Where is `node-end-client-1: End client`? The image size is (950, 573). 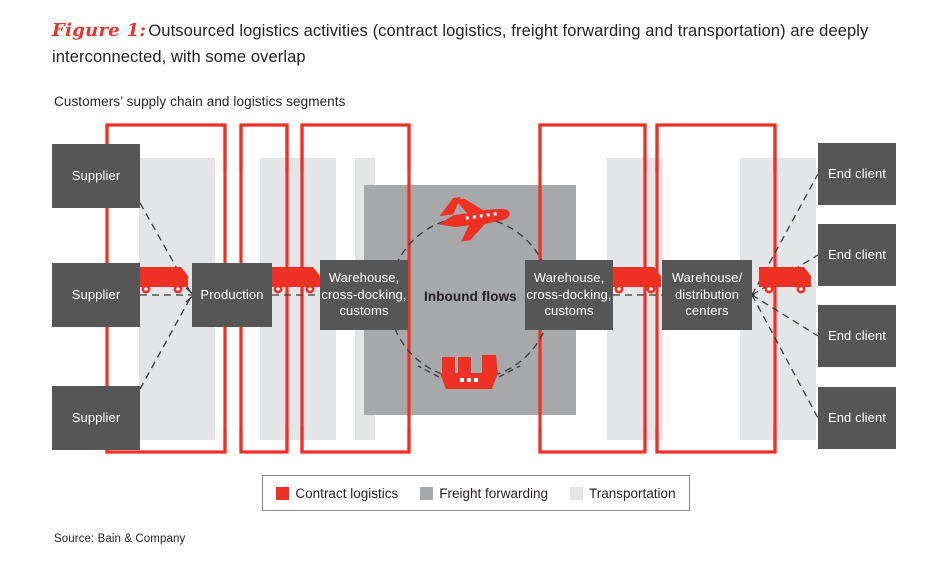 node-end-client-1: End client is located at coordinates (857, 174).